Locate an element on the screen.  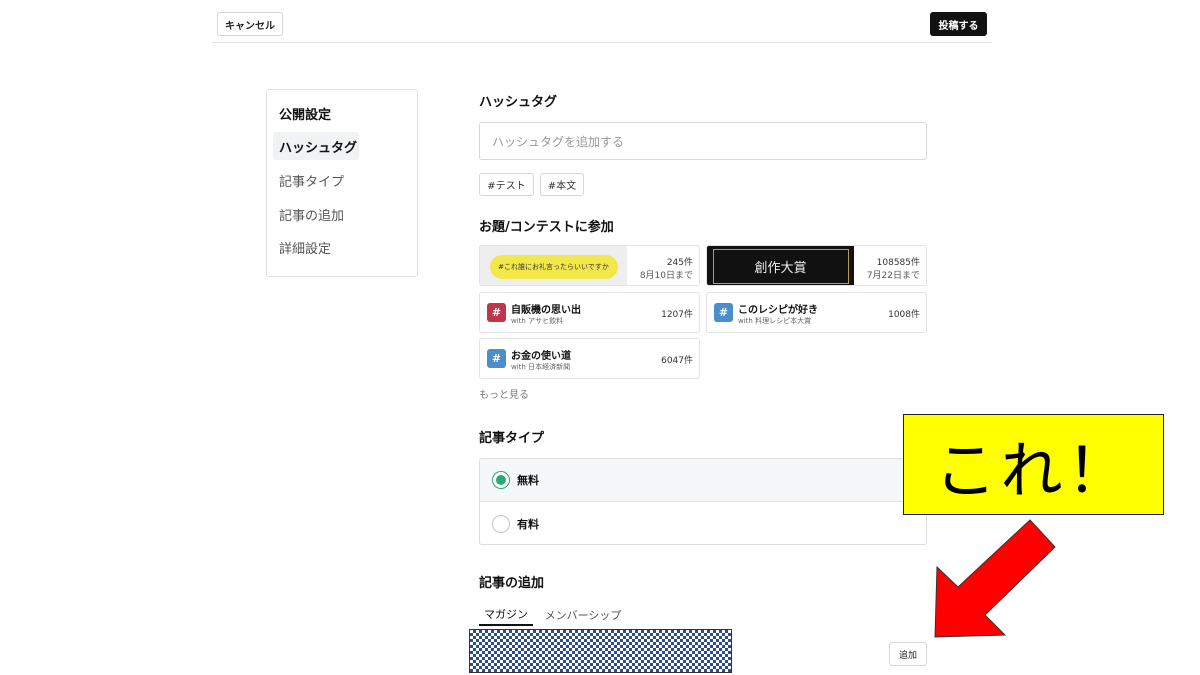
cancel-button: キャンセル is located at coordinates (250, 24).